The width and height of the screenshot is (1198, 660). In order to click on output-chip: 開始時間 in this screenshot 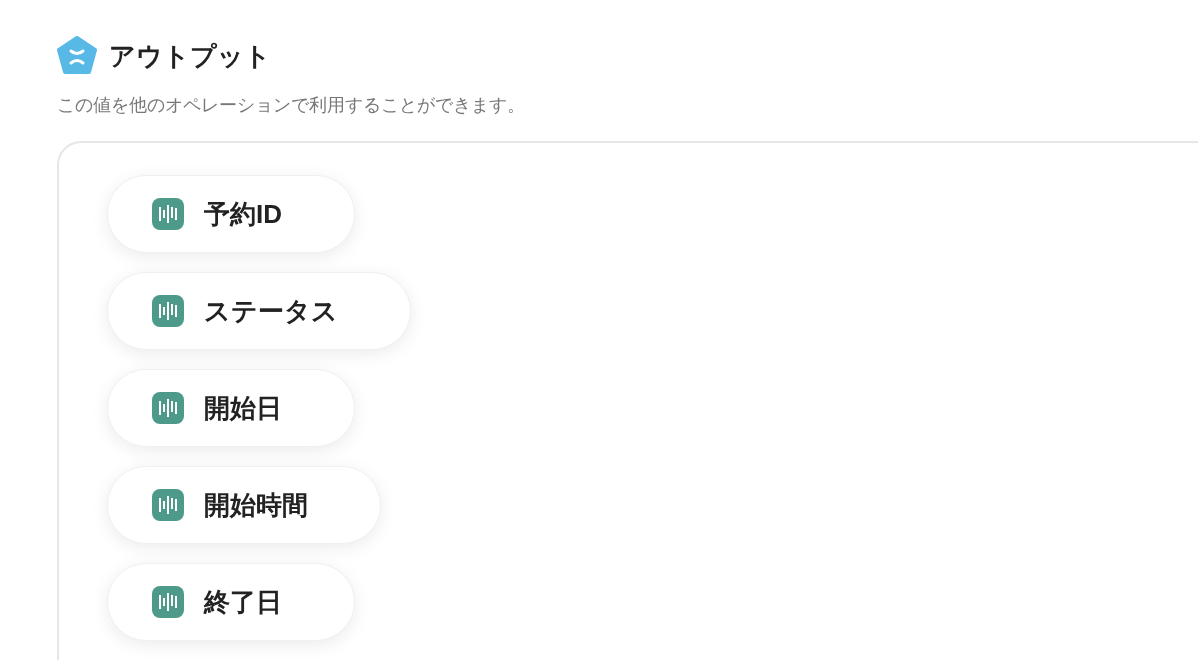, I will do `click(244, 505)`.